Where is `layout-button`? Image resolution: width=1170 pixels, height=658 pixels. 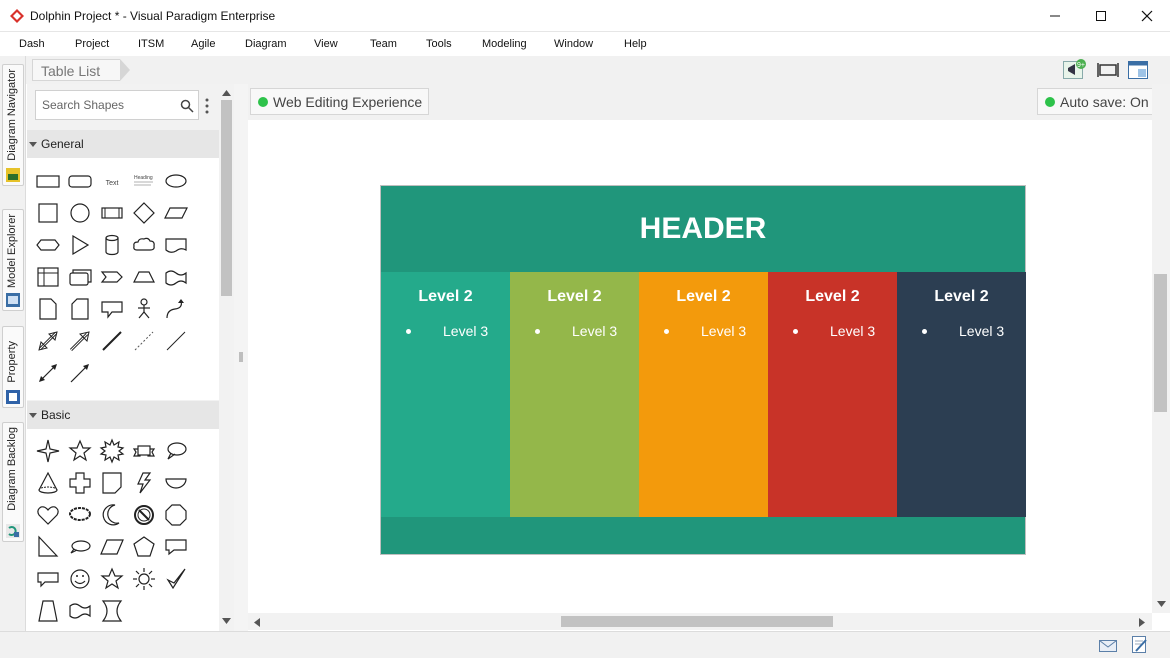 layout-button is located at coordinates (1138, 70).